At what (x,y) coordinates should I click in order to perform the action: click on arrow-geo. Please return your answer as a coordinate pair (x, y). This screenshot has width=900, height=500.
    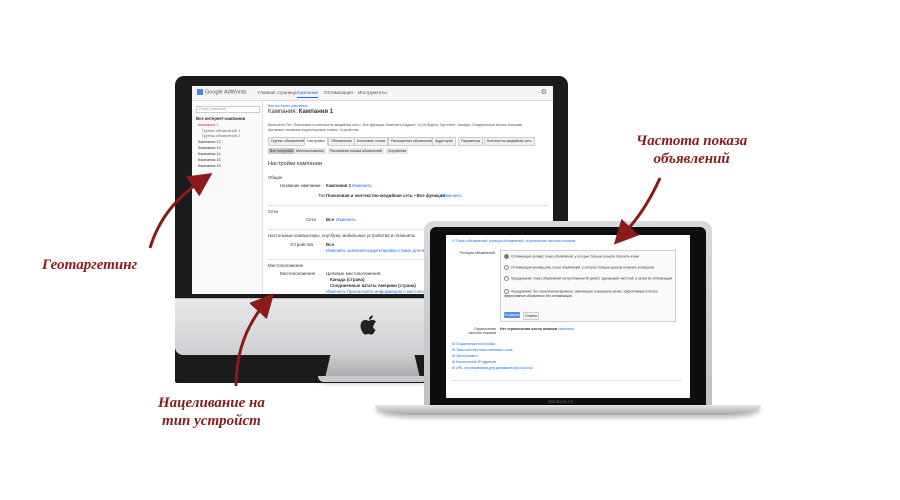
    Looking at the image, I should click on (180, 210).